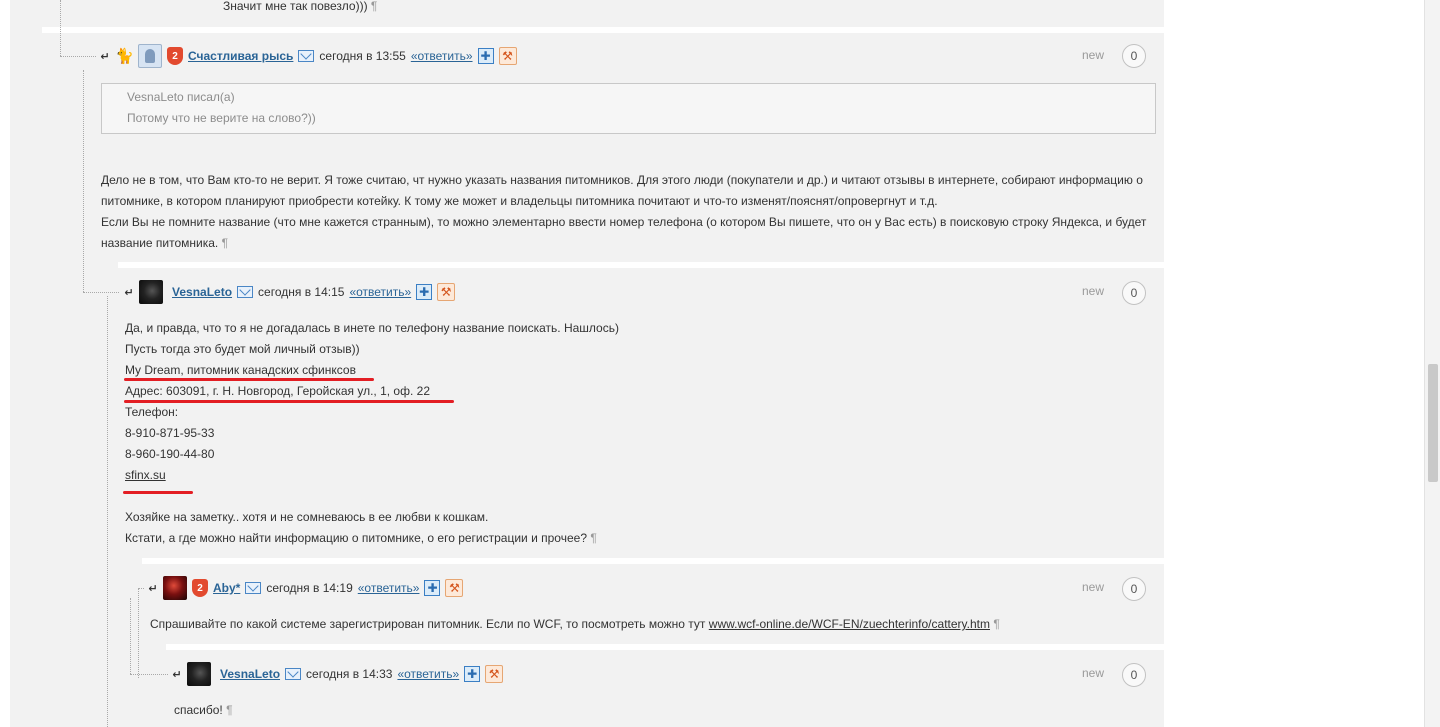 Image resolution: width=1440 pixels, height=727 pixels. I want to click on comment-line: Телефон:, so click(152, 412).